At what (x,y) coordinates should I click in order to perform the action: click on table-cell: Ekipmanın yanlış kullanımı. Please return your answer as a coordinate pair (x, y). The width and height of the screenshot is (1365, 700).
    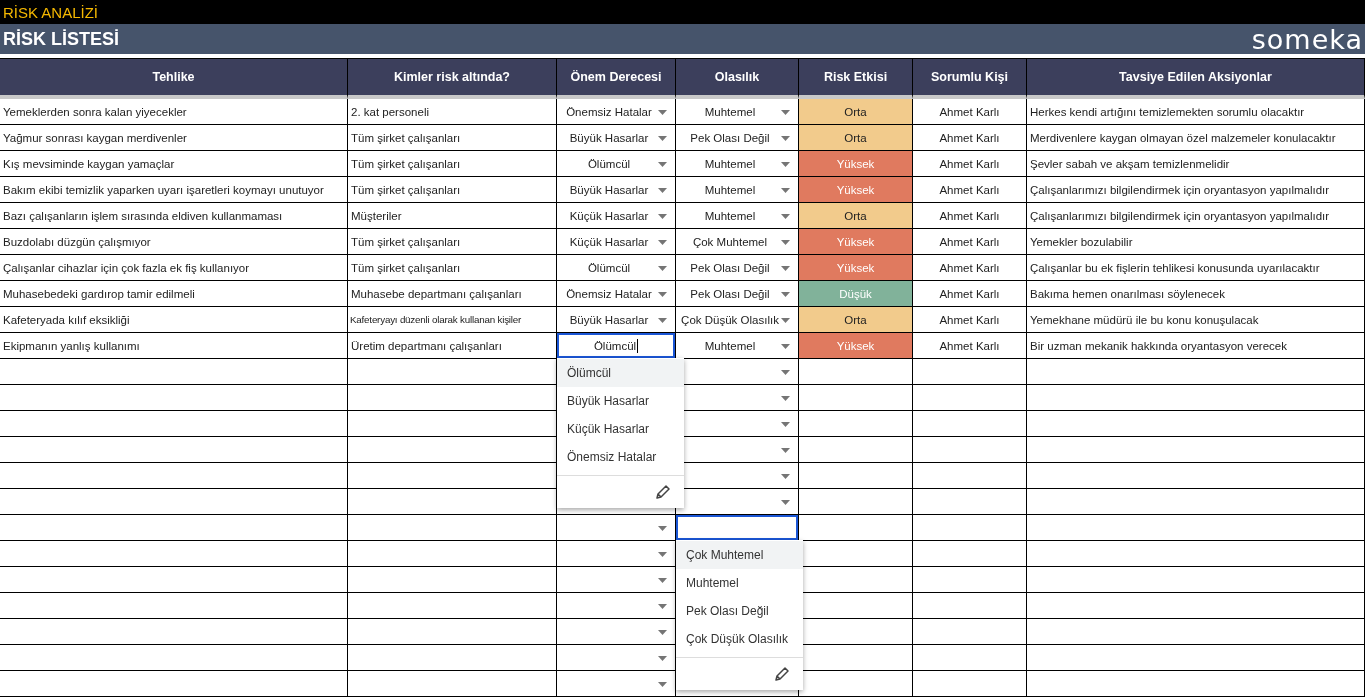
    Looking at the image, I should click on (174, 346).